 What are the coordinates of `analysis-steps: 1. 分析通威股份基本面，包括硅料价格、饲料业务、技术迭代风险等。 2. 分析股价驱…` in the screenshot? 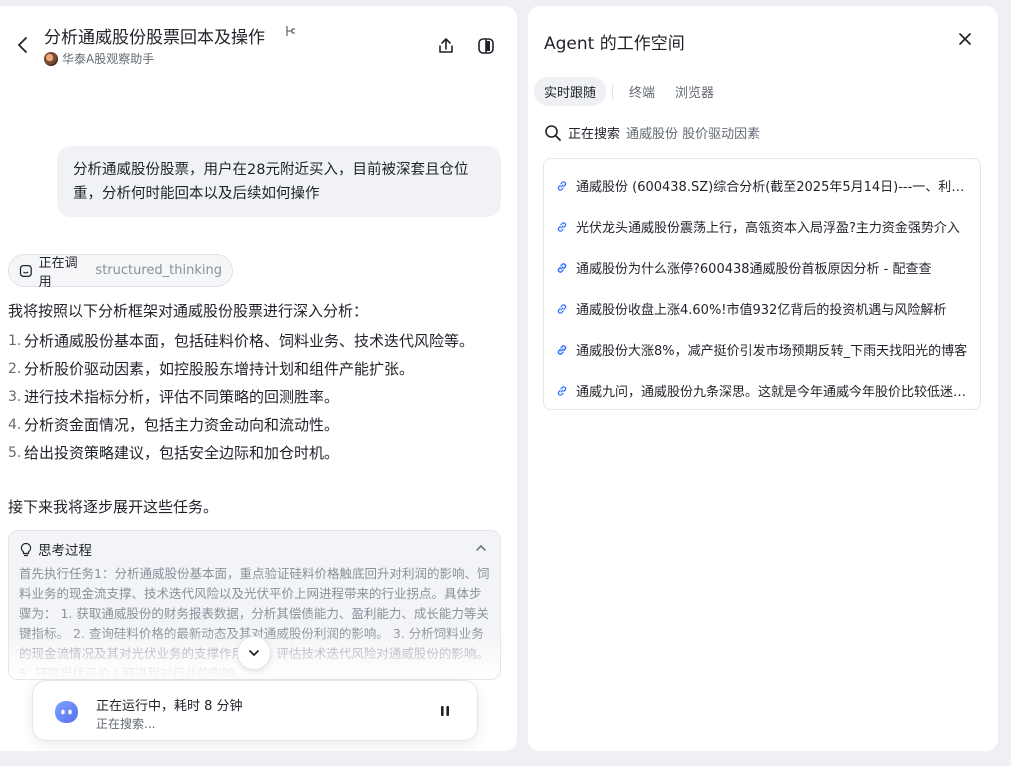 It's located at (253, 397).